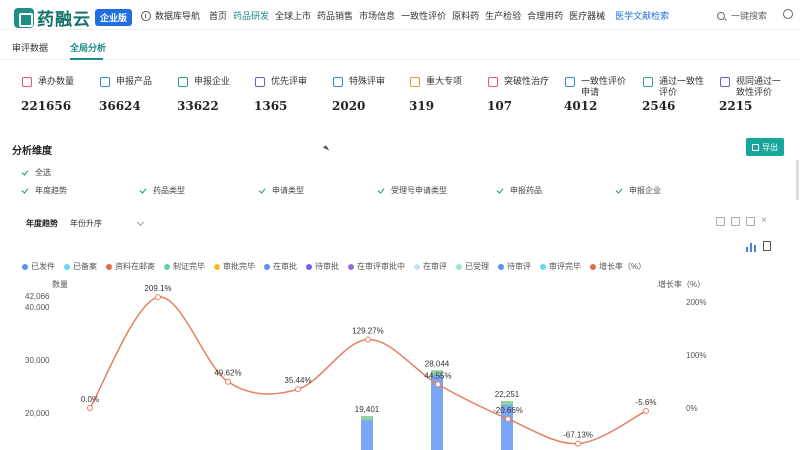 This screenshot has width=800, height=450. I want to click on growth-label: -67.13%, so click(578, 435).